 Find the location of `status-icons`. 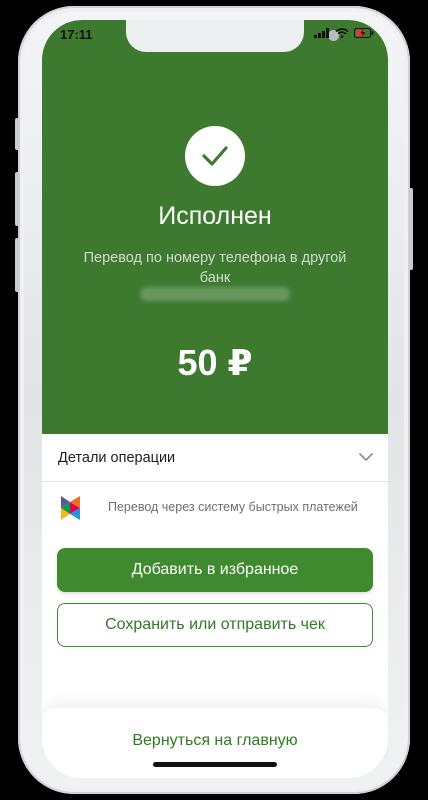

status-icons is located at coordinates (344, 33).